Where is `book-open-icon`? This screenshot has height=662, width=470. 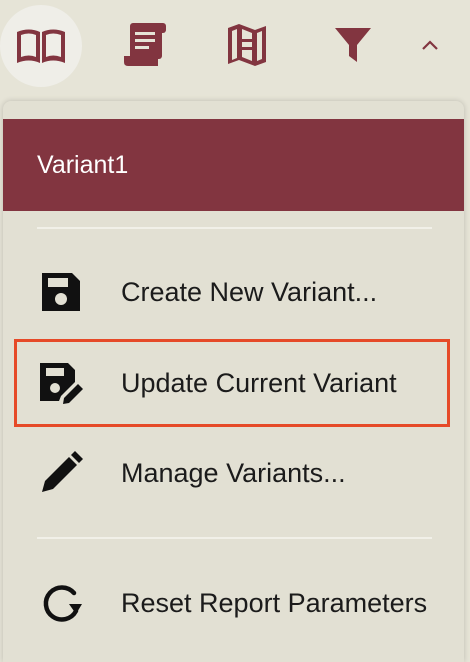 book-open-icon is located at coordinates (41, 46).